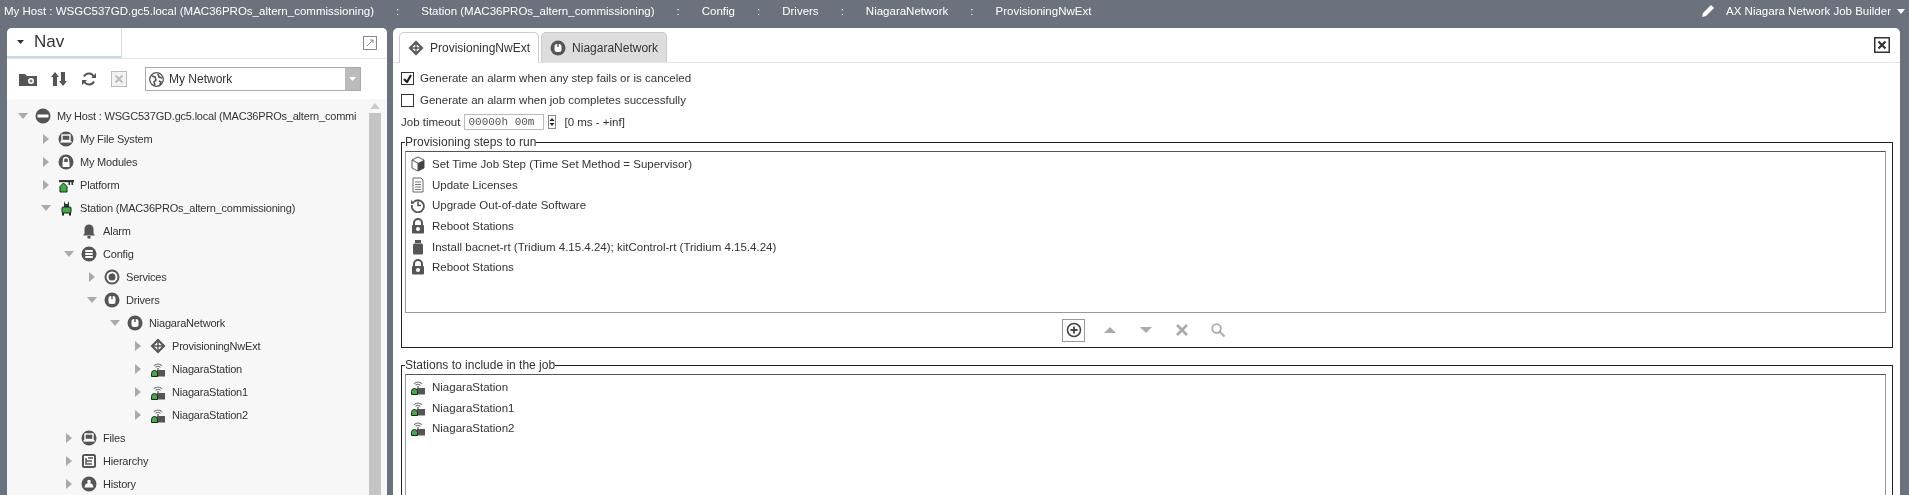  I want to click on list-item: Update Licenses, so click(475, 184).